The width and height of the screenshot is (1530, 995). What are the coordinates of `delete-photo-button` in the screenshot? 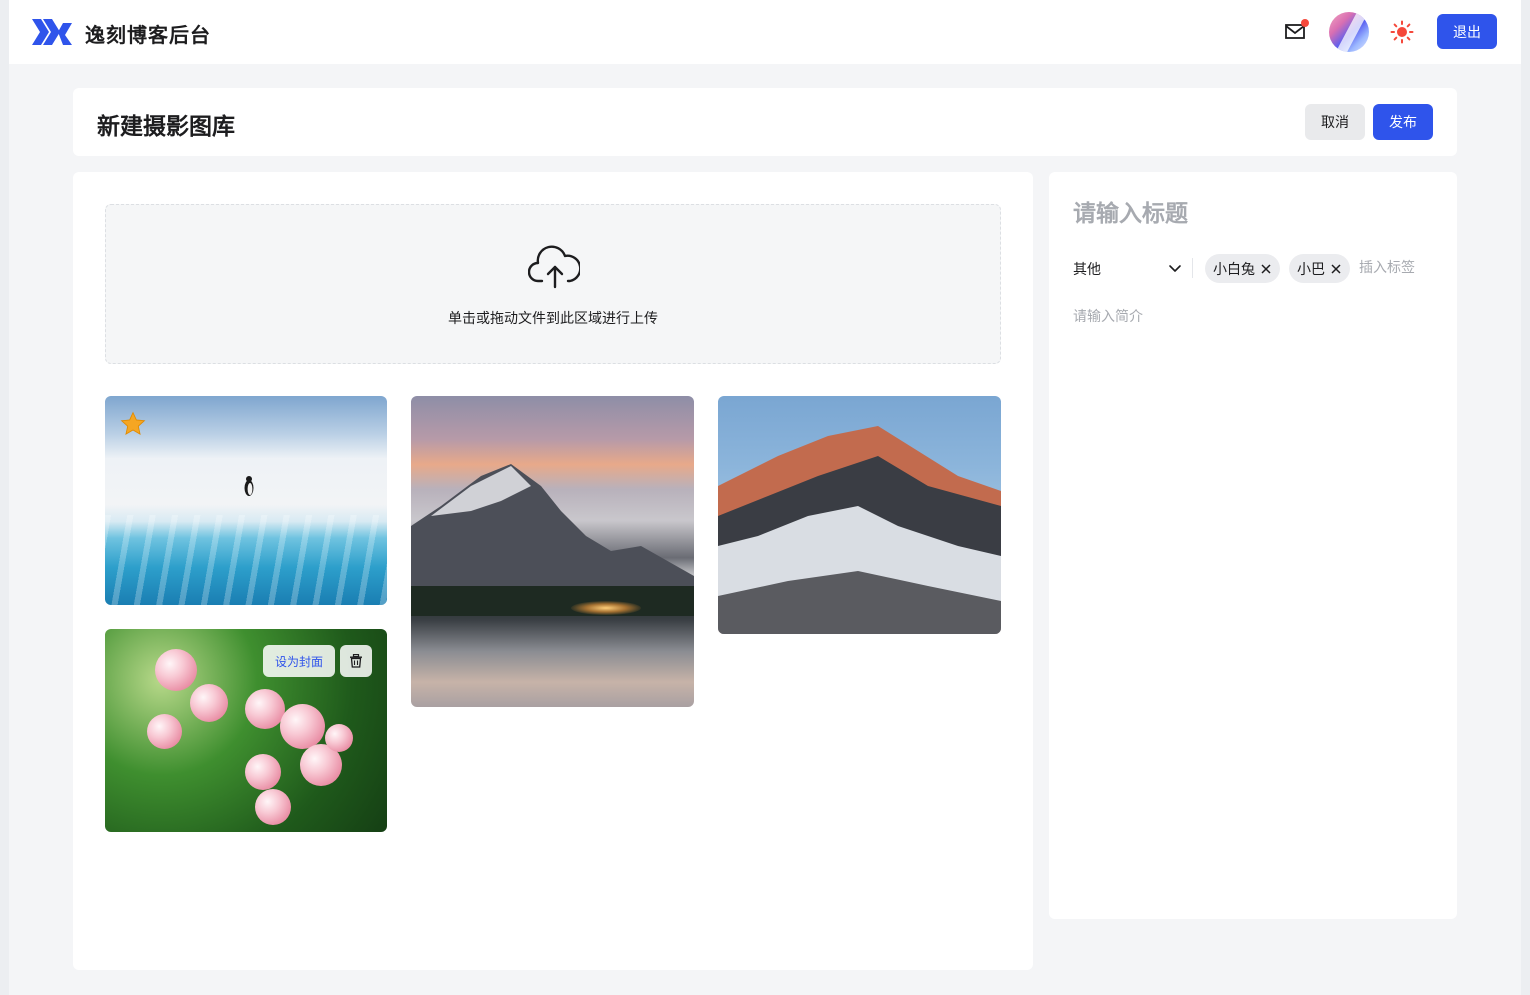 It's located at (356, 661).